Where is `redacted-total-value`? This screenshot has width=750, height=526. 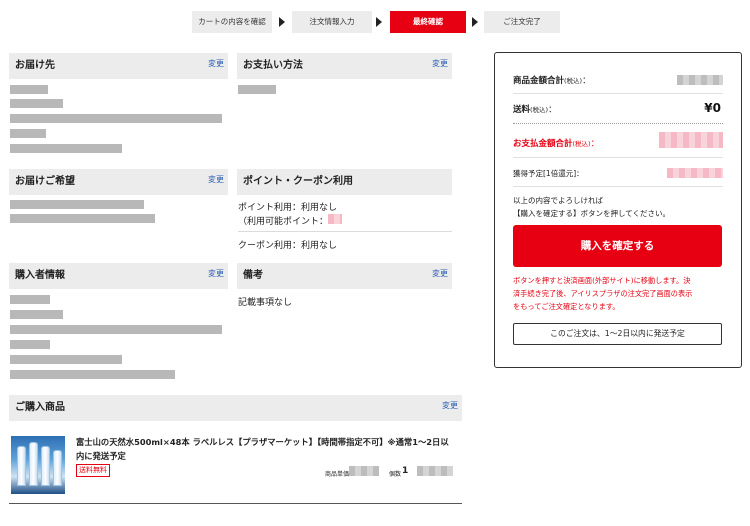 redacted-total-value is located at coordinates (691, 140).